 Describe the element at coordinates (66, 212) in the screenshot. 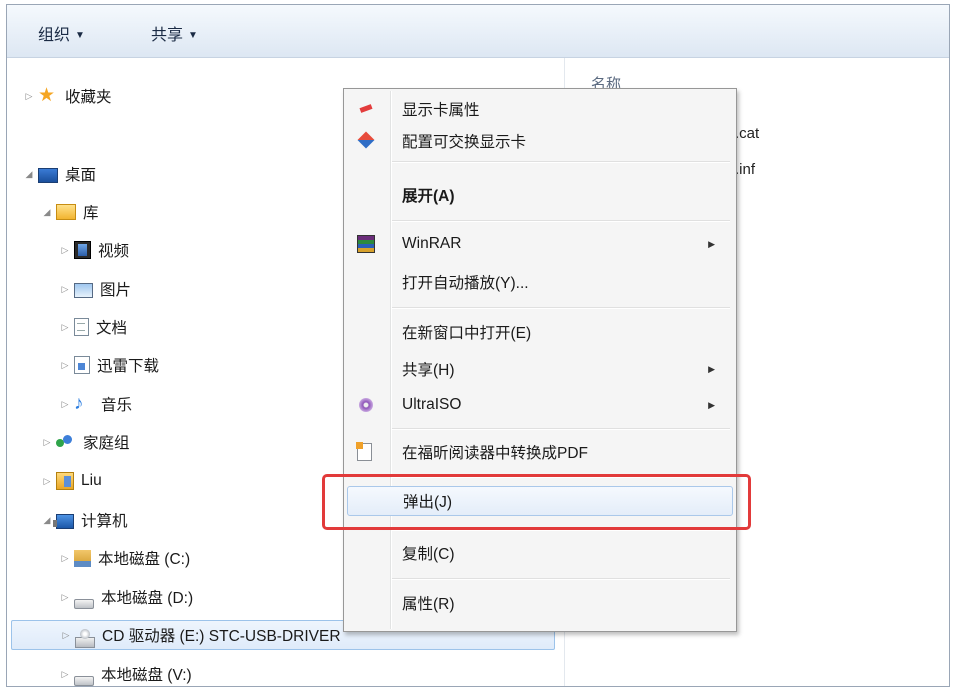

I see `library-icon` at that location.